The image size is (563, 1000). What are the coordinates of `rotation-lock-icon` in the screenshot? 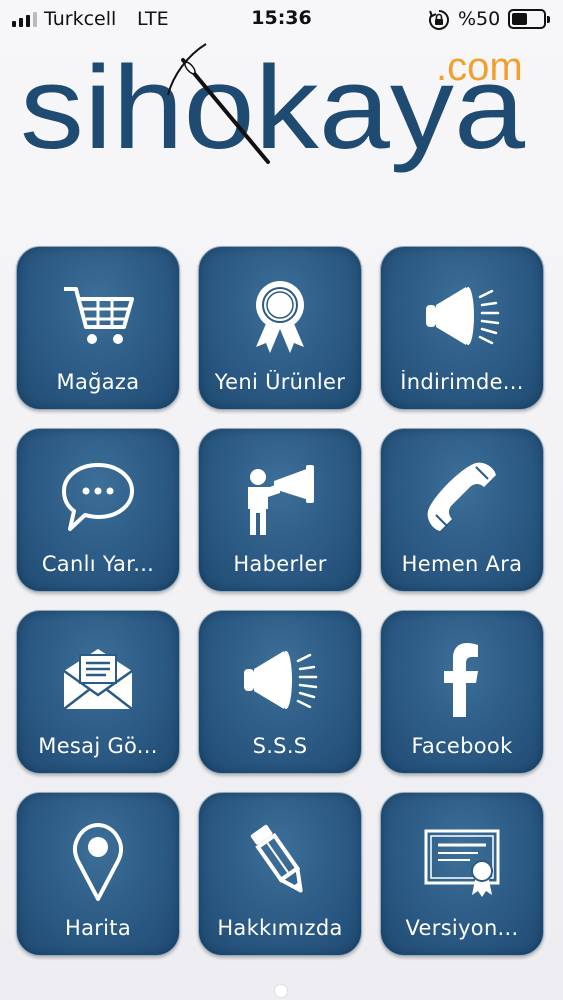 It's located at (439, 20).